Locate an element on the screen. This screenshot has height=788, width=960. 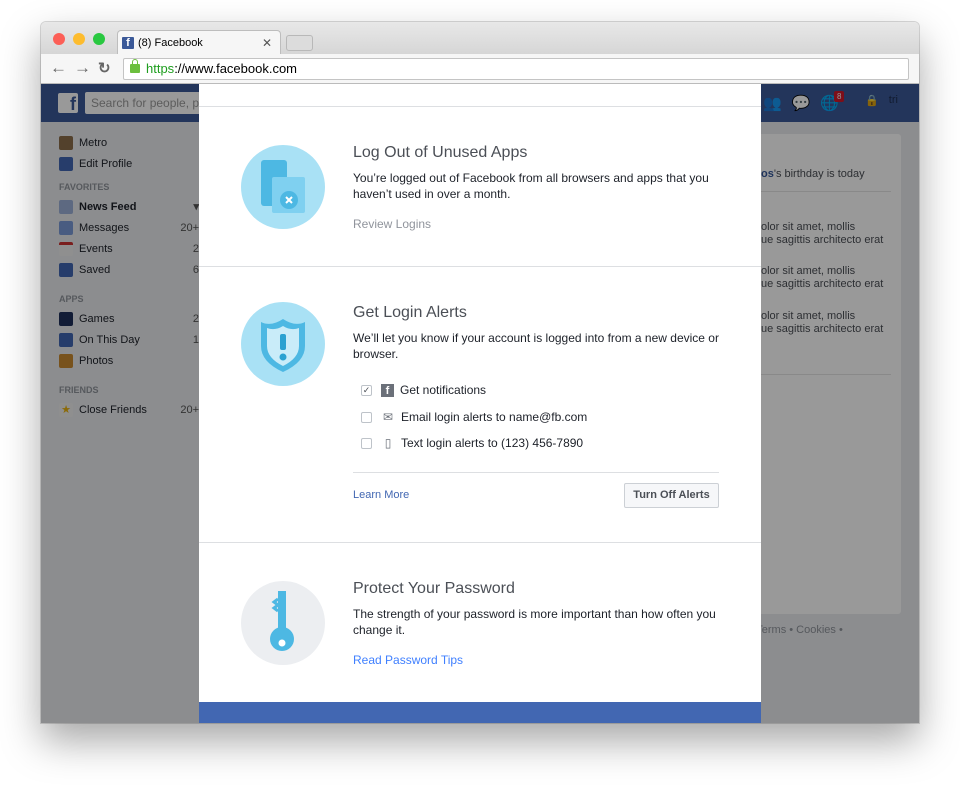
envelope-icon: ✉ is located at coordinates (388, 417).